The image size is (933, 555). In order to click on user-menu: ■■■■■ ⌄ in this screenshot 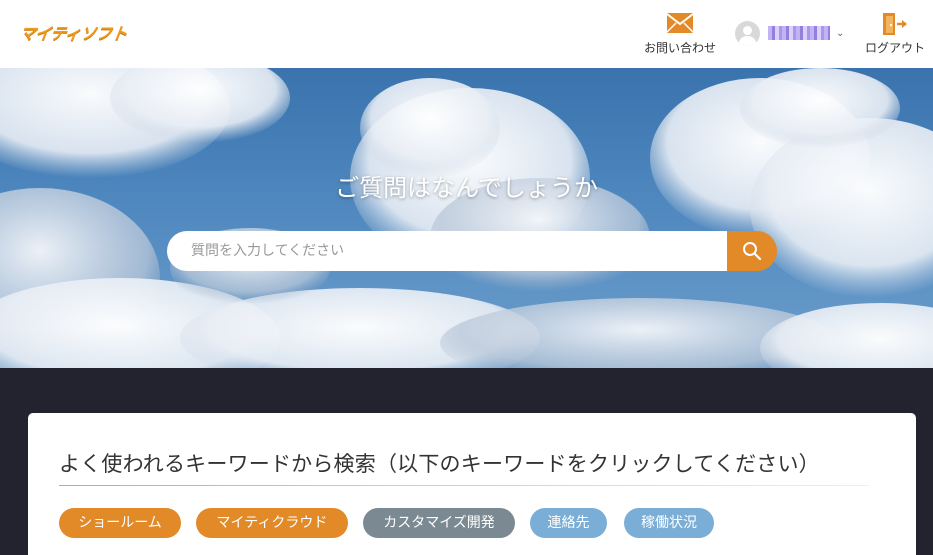, I will do `click(789, 33)`.